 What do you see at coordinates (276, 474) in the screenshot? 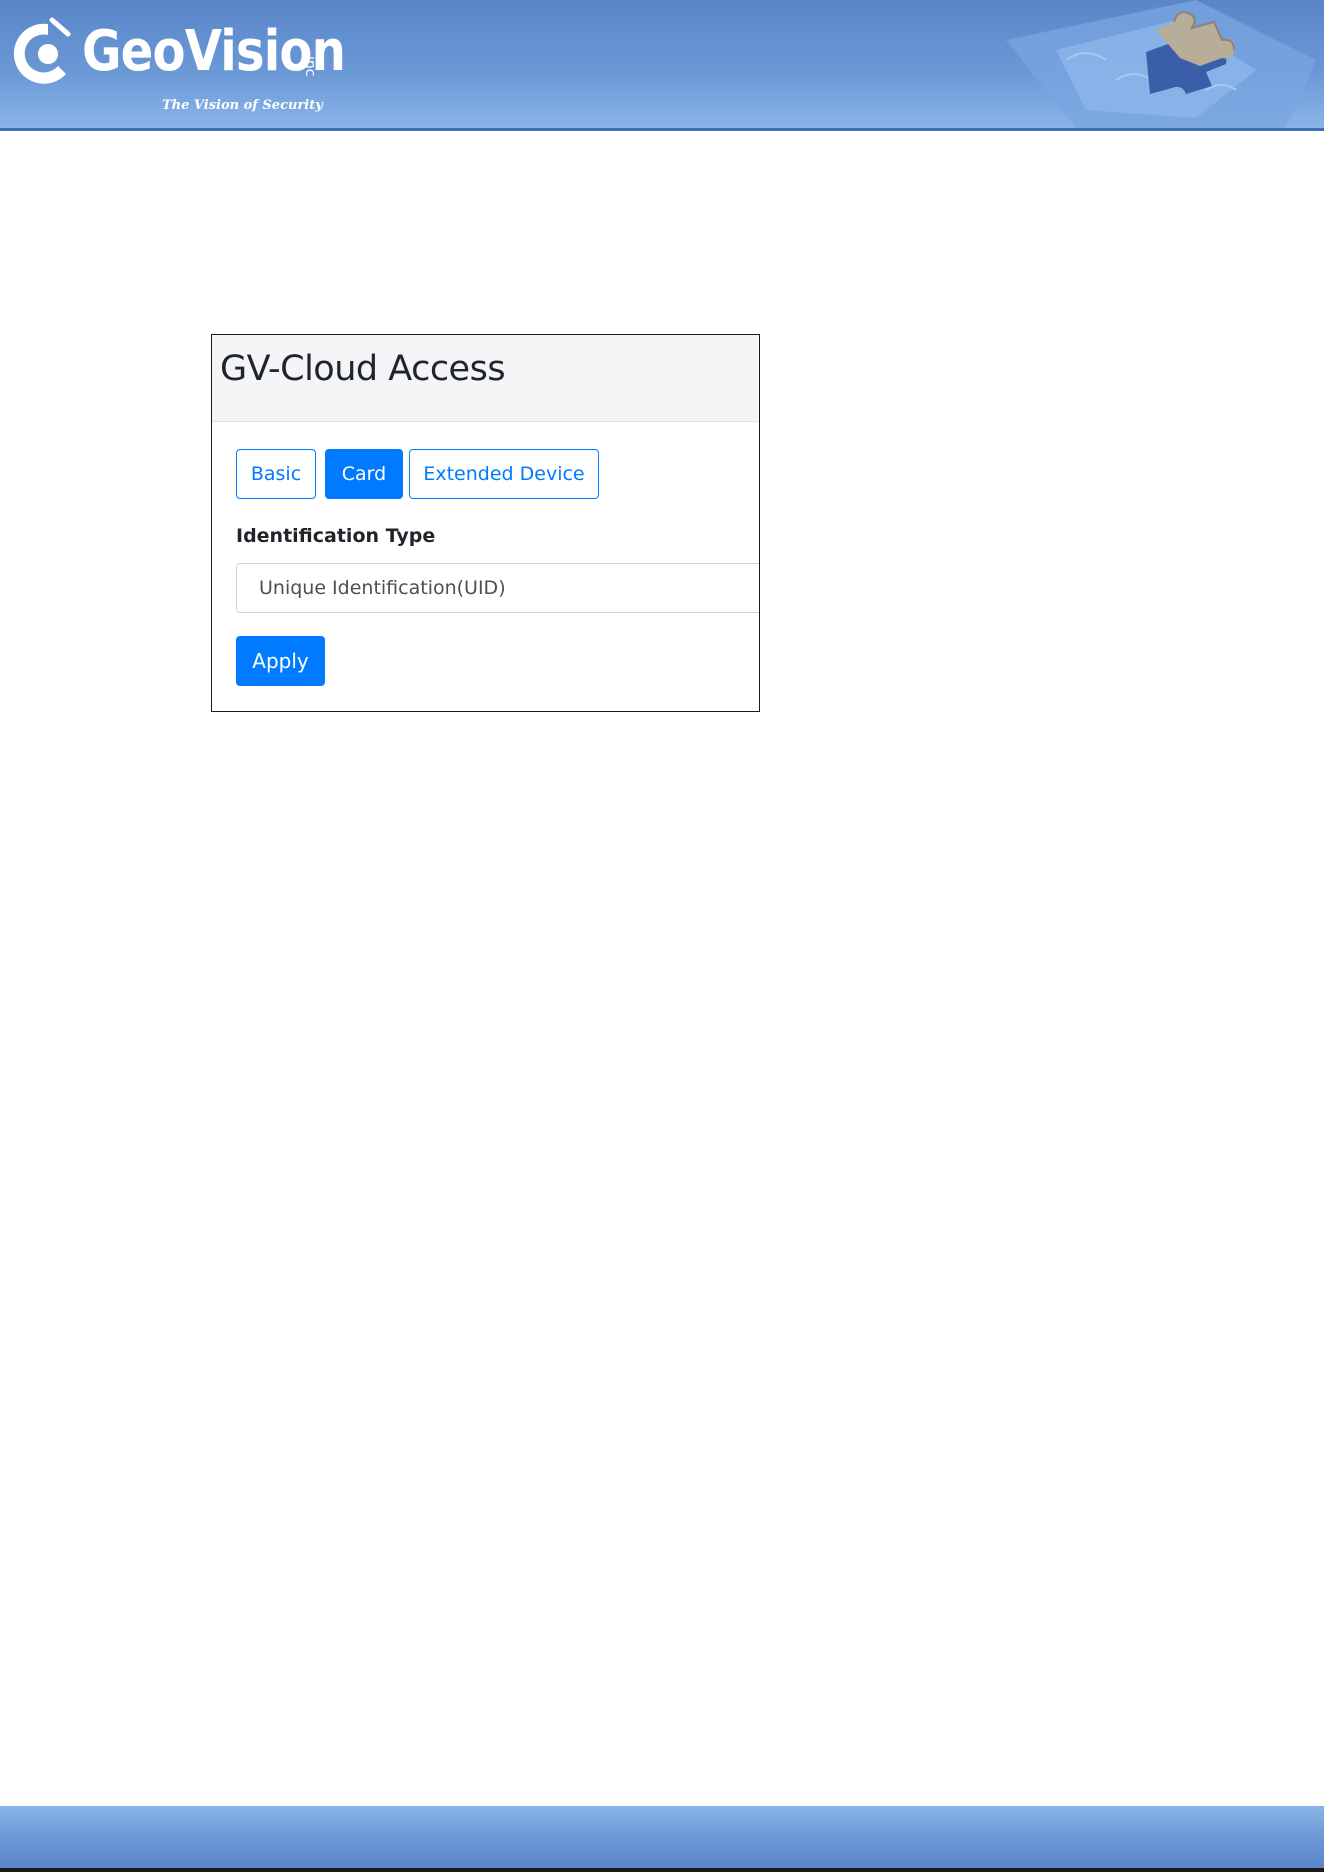
I see `tab-basic: Basic` at bounding box center [276, 474].